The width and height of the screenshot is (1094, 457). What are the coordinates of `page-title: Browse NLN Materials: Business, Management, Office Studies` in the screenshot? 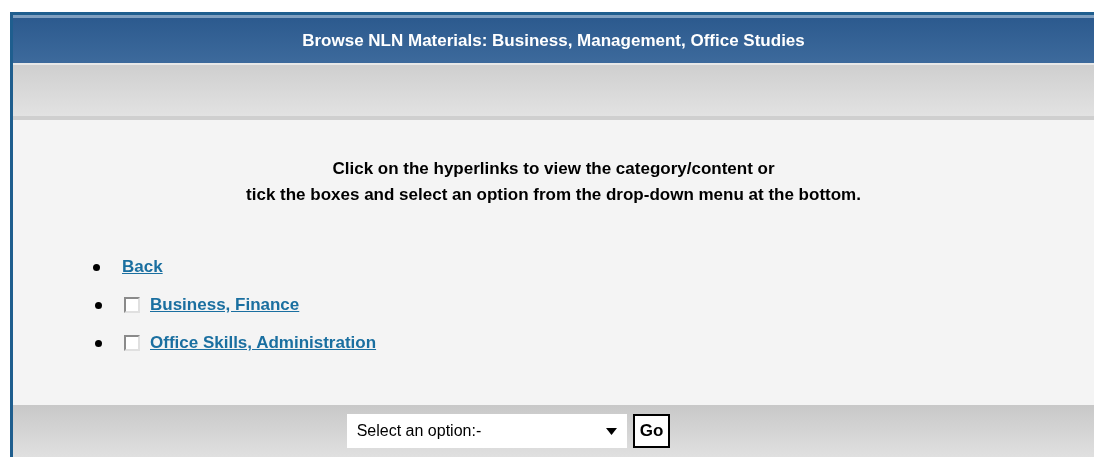 It's located at (553, 40).